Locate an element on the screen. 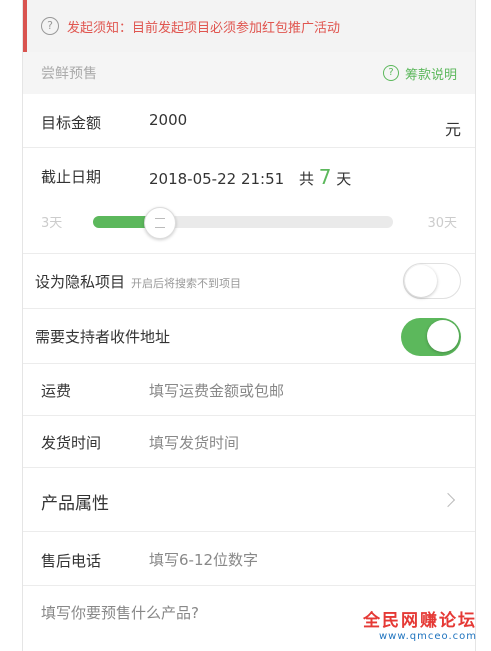  after-sales-phone-input: 填写6-12位数字 is located at coordinates (203, 559).